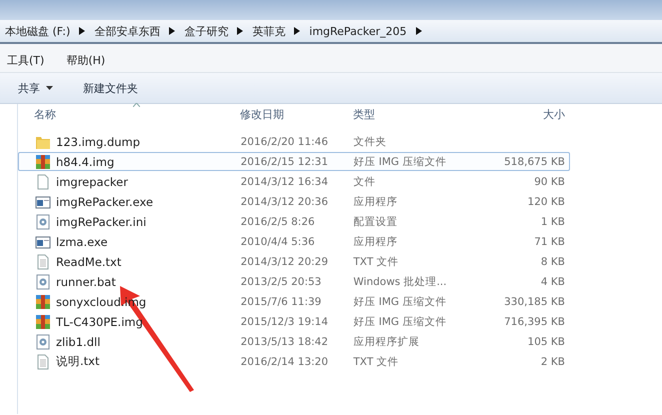 The width and height of the screenshot is (662, 415). I want to click on file-size: 105 KB, so click(546, 342).